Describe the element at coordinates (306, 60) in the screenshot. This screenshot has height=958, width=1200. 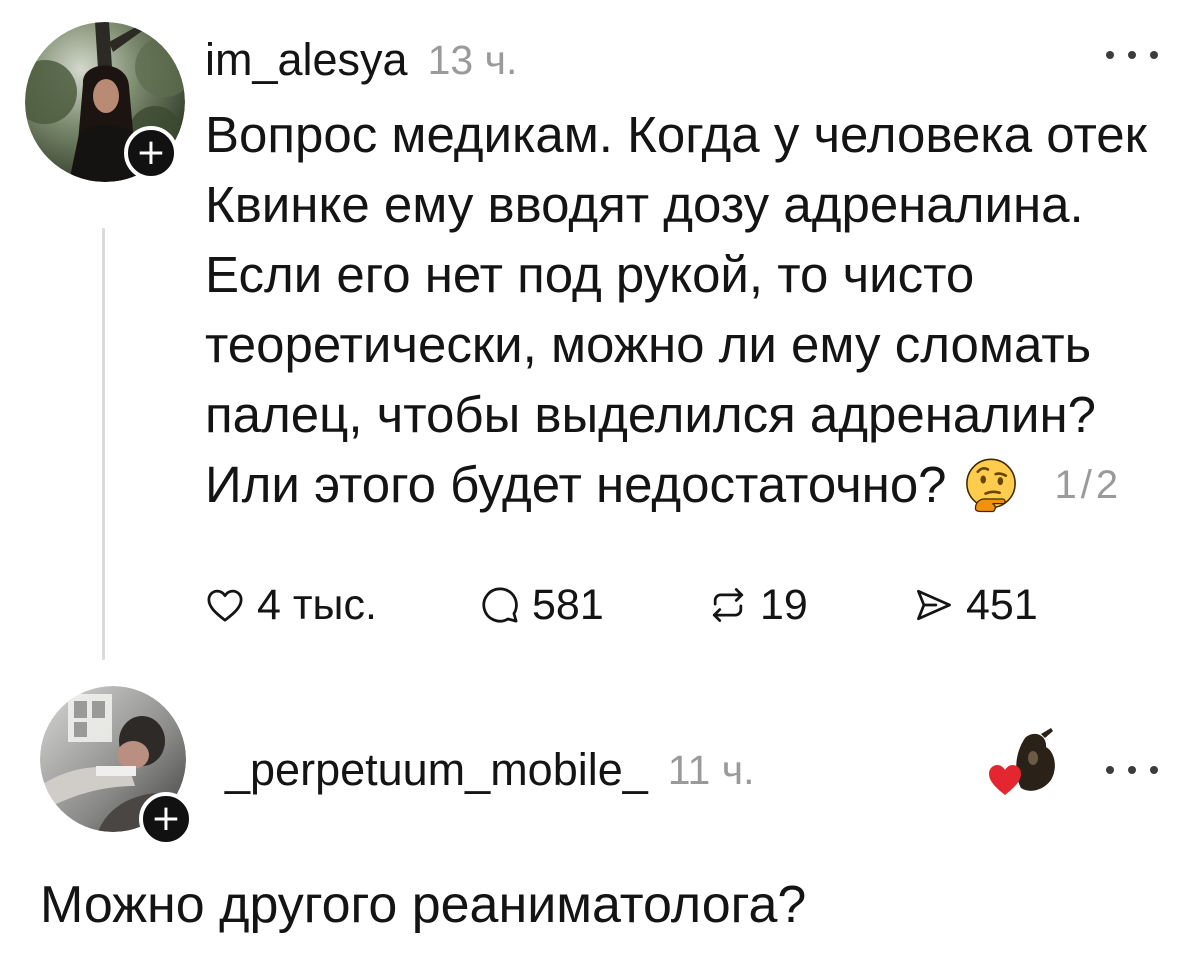
I see `author-username: im_alesya` at that location.